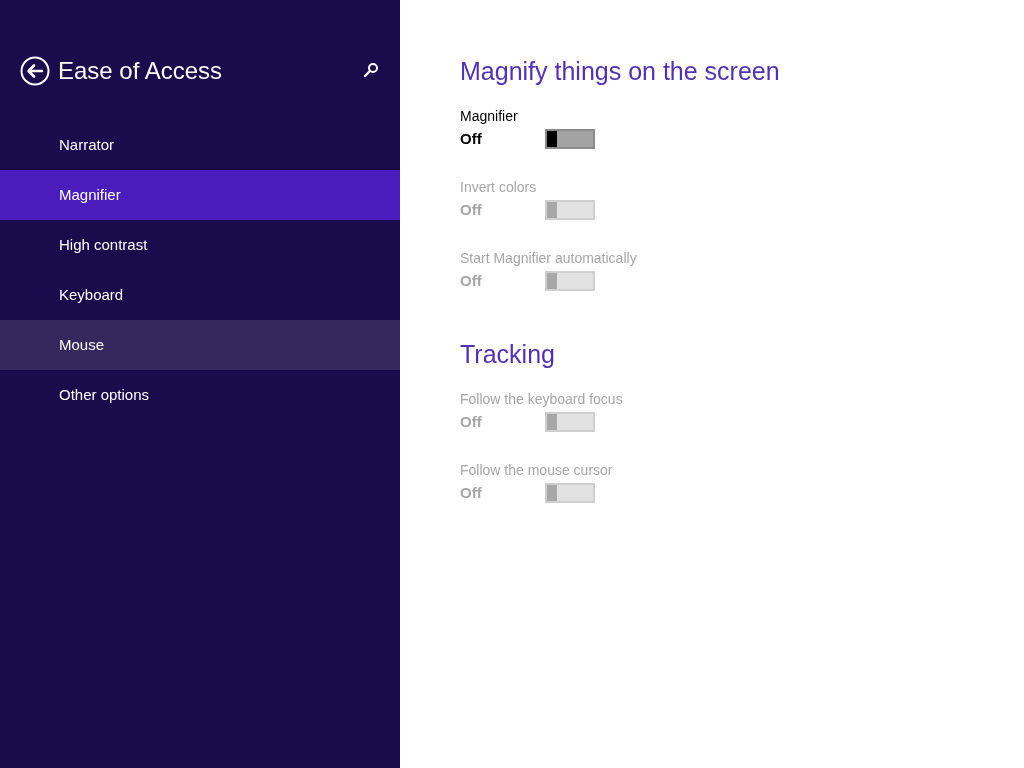  I want to click on setting-label: Start Magnifier automatically, so click(549, 258).